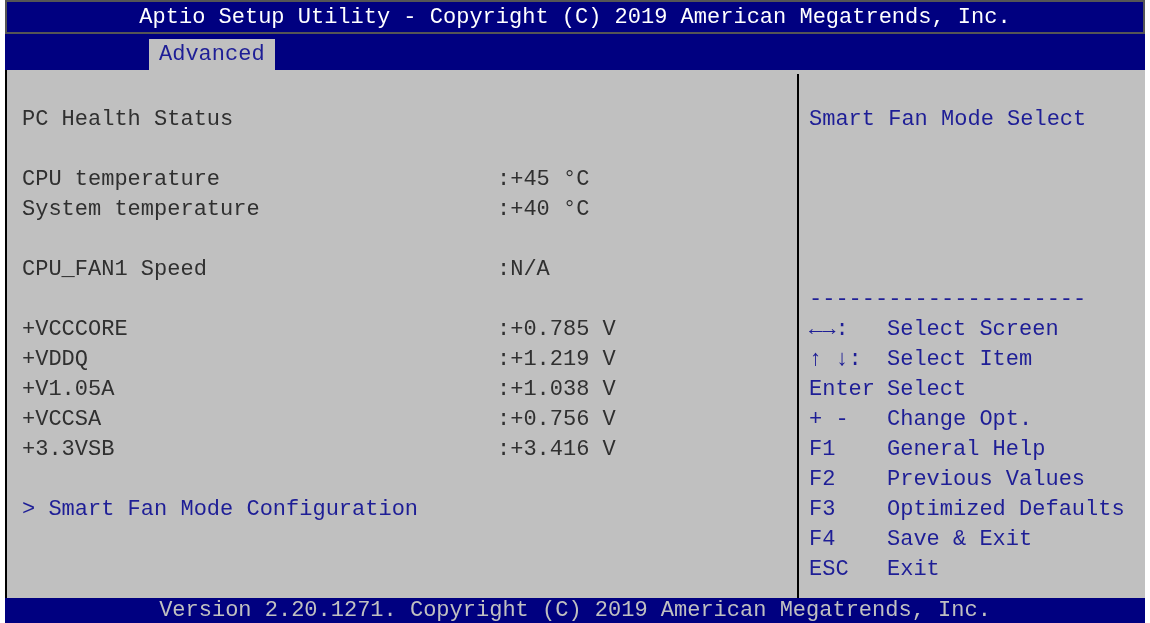 The height and width of the screenshot is (623, 1150). Describe the element at coordinates (913, 569) in the screenshot. I see `key-action: Exit` at that location.